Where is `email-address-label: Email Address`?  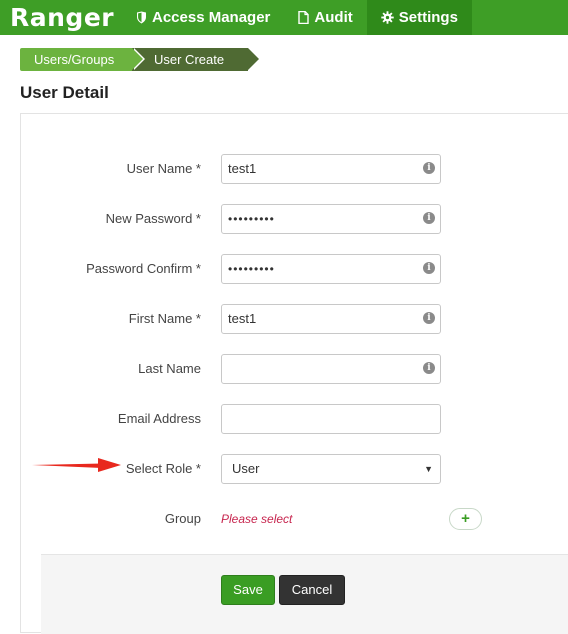 email-address-label: Email Address is located at coordinates (159, 418).